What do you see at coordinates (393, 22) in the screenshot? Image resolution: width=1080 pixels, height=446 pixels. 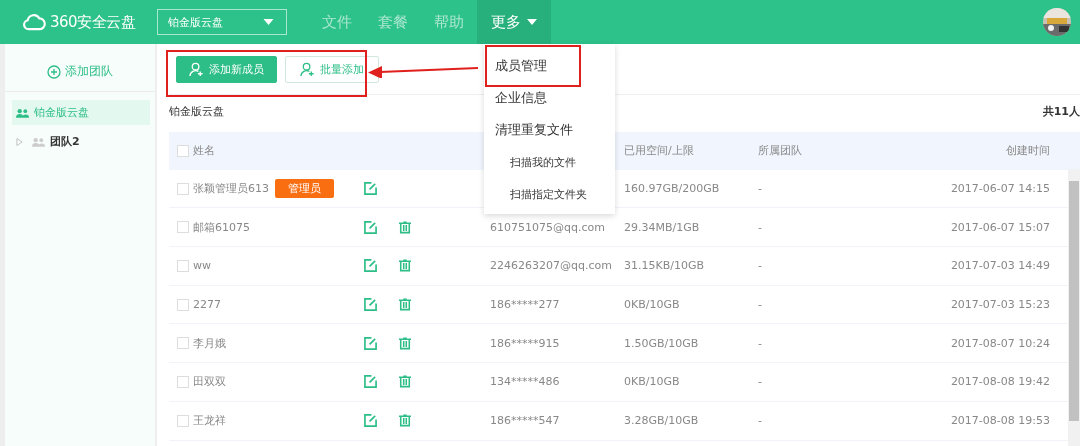 I see `nav-tab: 套餐` at bounding box center [393, 22].